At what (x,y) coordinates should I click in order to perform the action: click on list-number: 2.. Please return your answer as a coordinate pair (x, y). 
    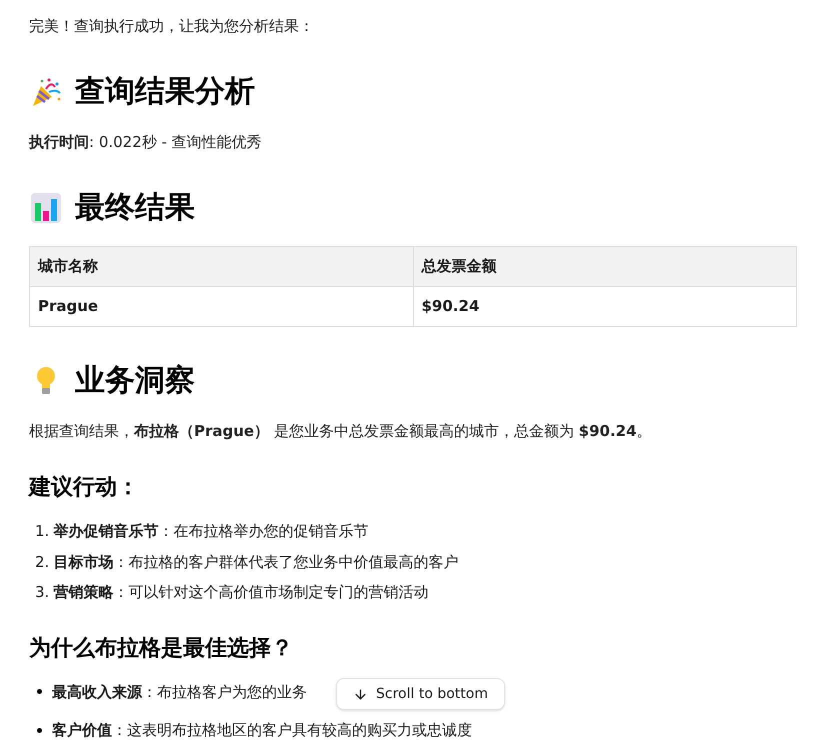
    Looking at the image, I should click on (42, 562).